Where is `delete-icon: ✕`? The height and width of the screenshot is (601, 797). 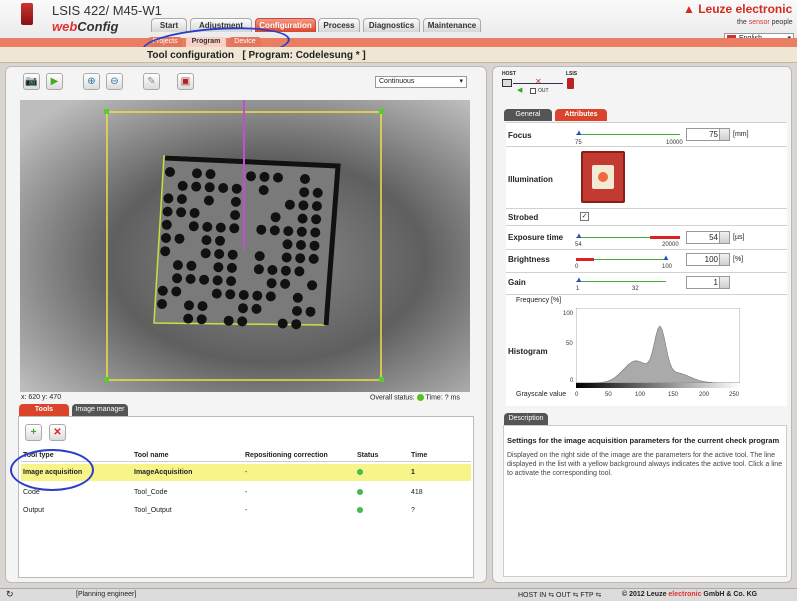 delete-icon: ✕ is located at coordinates (57, 432).